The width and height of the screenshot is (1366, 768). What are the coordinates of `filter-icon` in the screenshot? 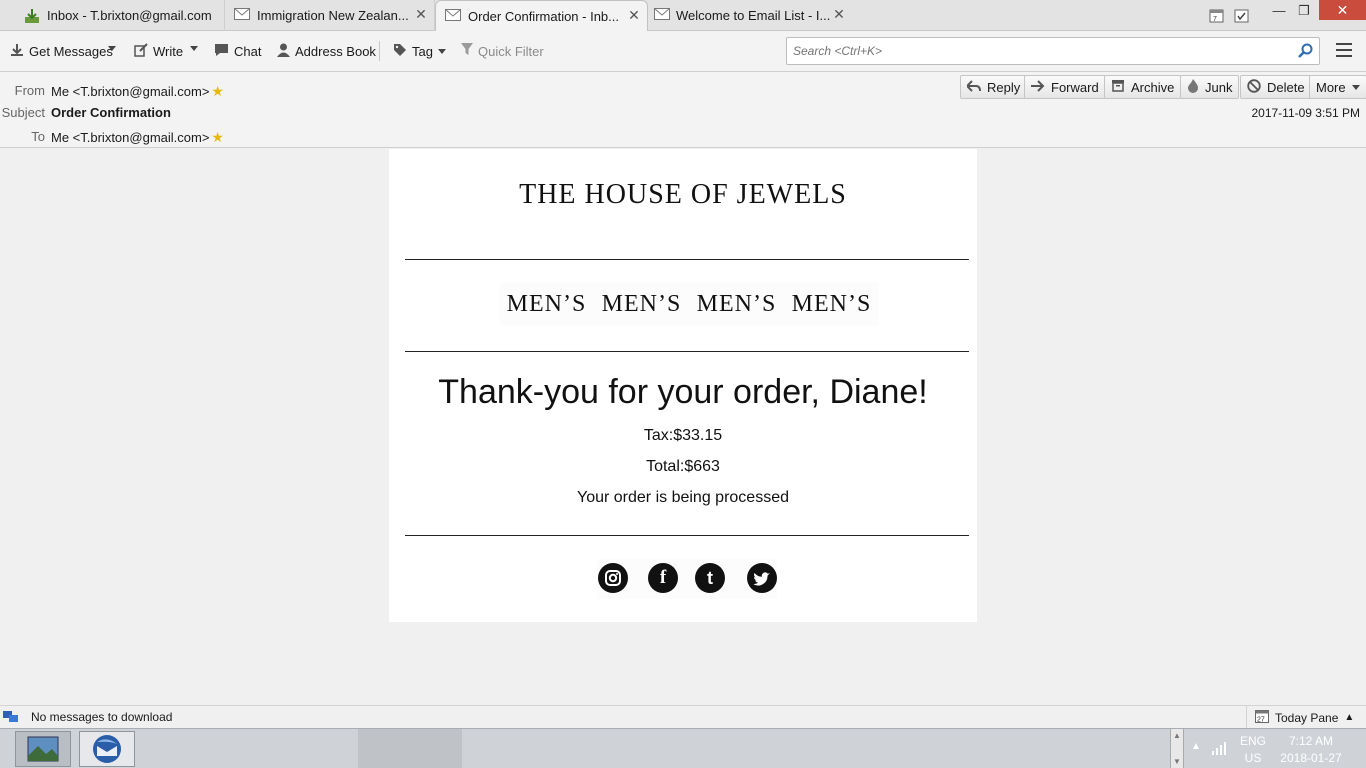 It's located at (467, 51).